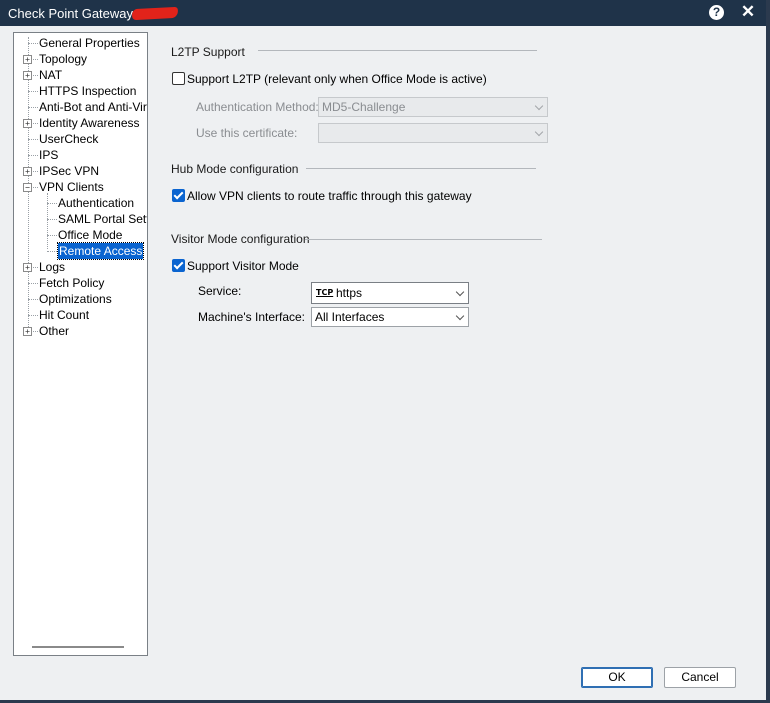 Image resolution: width=770 pixels, height=703 pixels. Describe the element at coordinates (80, 75) in the screenshot. I see `tree-item: + NAT` at that location.